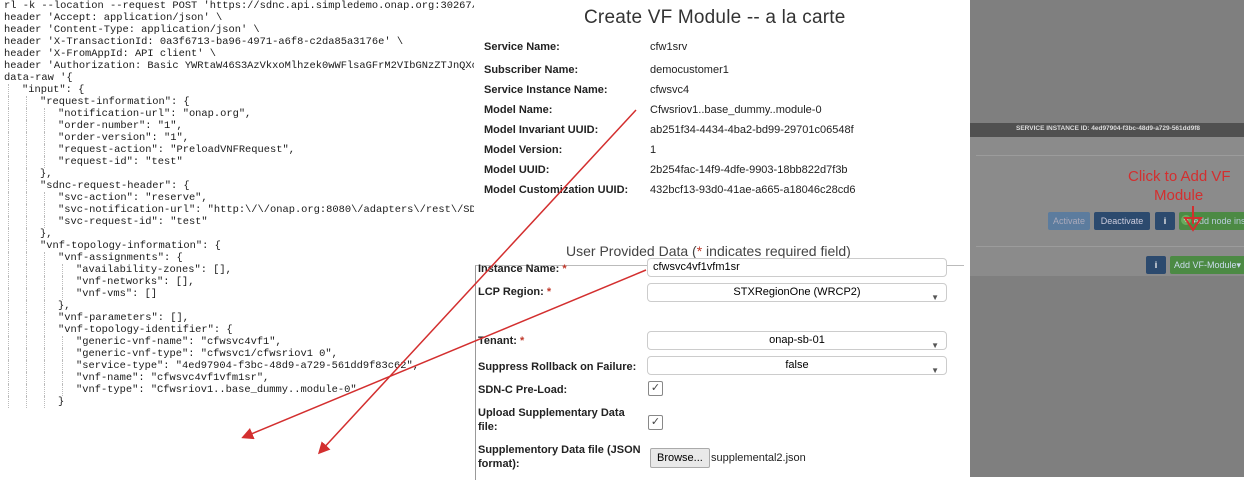  I want to click on code-line: data-raw '{, so click(237, 78).